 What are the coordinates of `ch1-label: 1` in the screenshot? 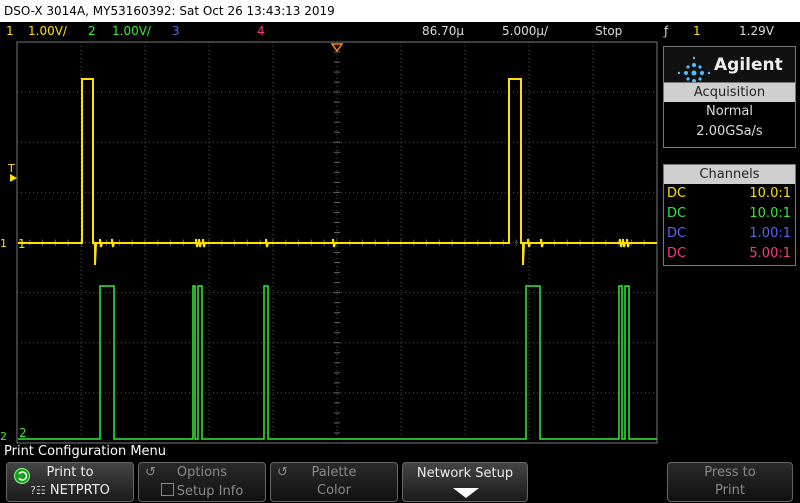 It's located at (10, 31).